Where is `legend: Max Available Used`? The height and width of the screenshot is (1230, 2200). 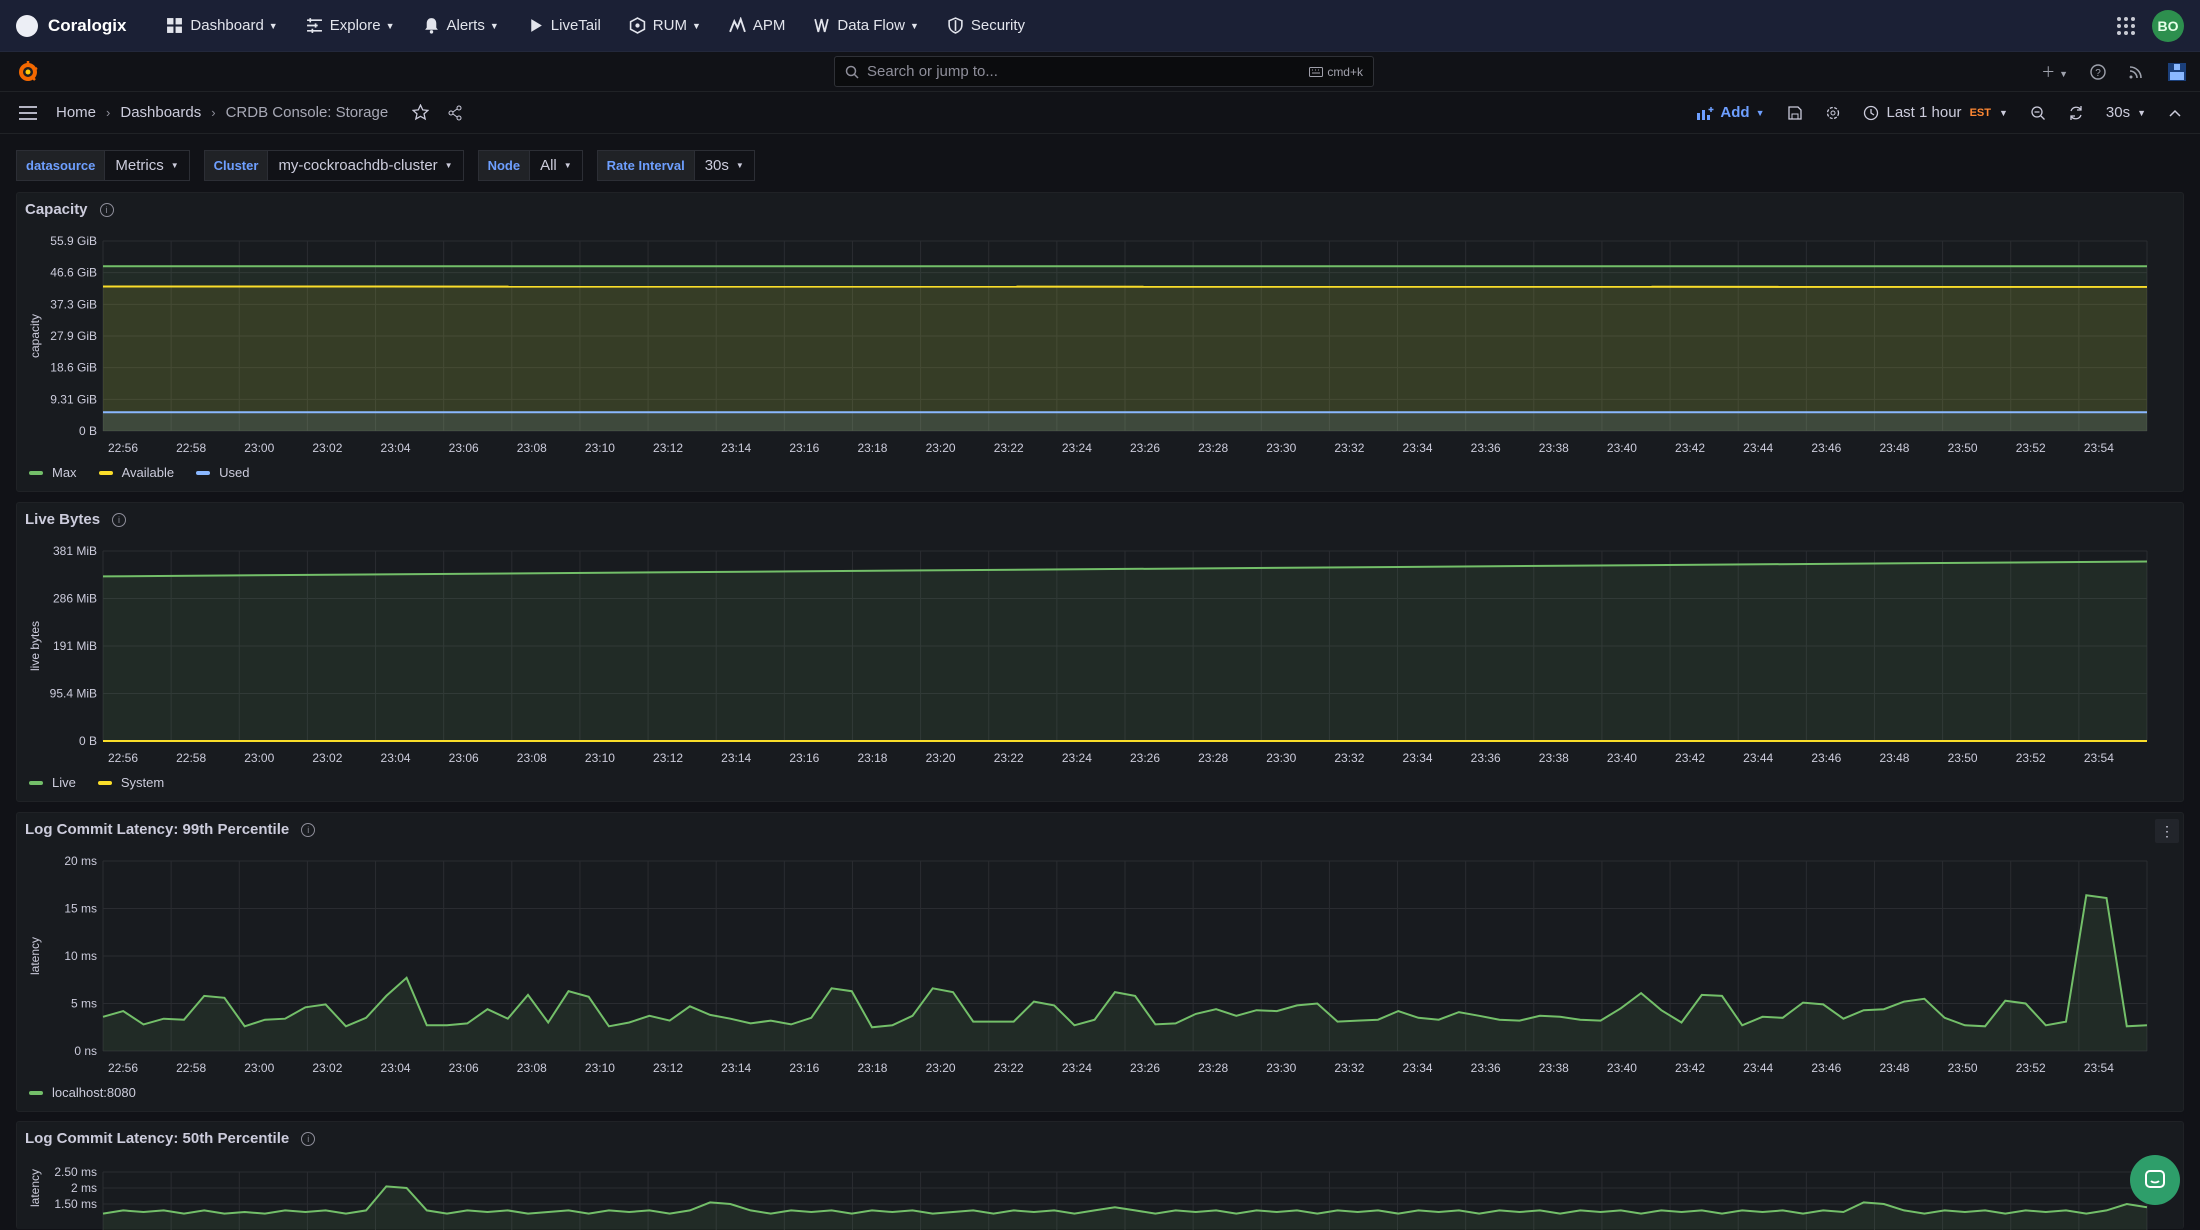 legend: Max Available Used is located at coordinates (139, 472).